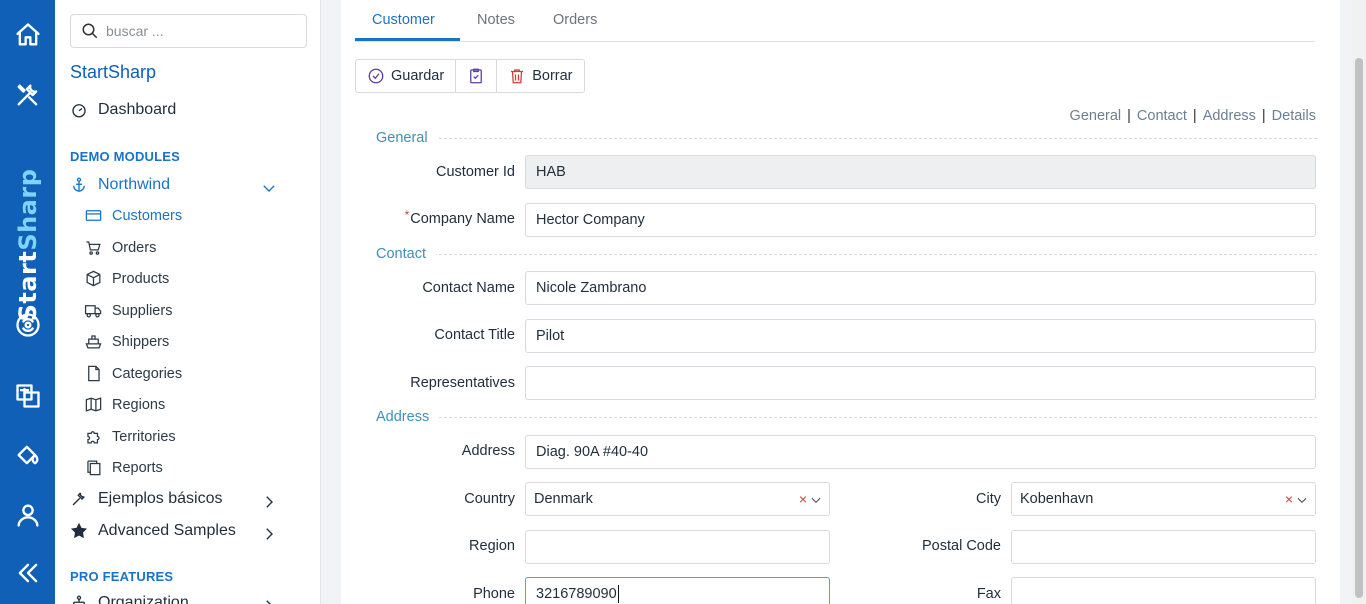 Image resolution: width=1366 pixels, height=604 pixels. What do you see at coordinates (93, 437) in the screenshot?
I see `puzzle-icon` at bounding box center [93, 437].